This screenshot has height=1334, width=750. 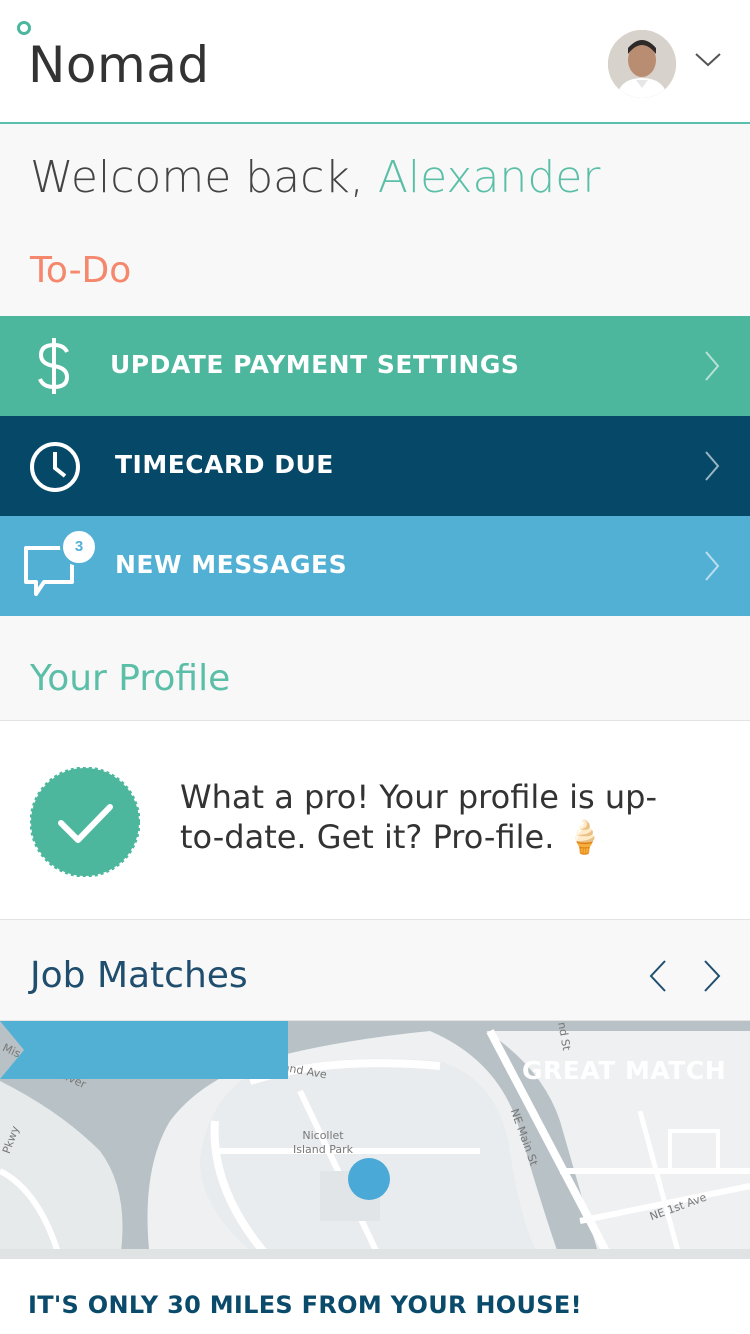 What do you see at coordinates (55, 467) in the screenshot?
I see `clock-icon` at bounding box center [55, 467].